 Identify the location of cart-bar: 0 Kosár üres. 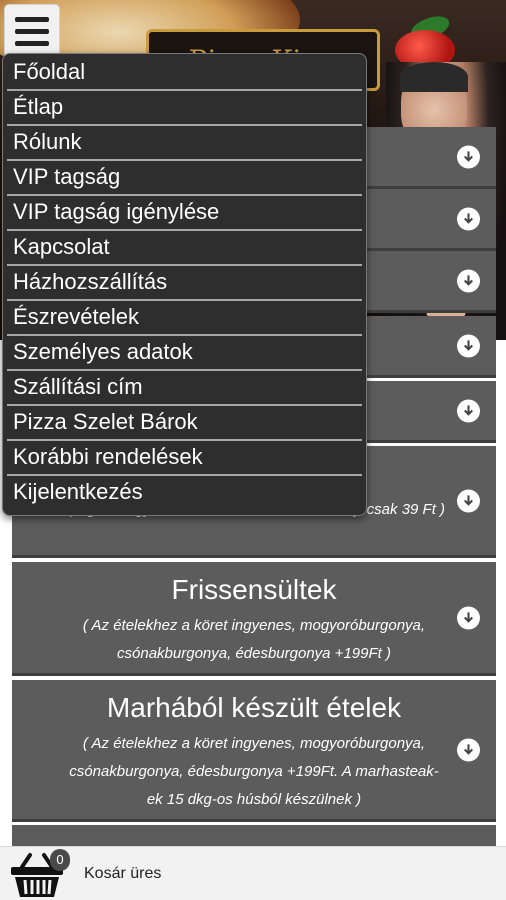
(253, 873).